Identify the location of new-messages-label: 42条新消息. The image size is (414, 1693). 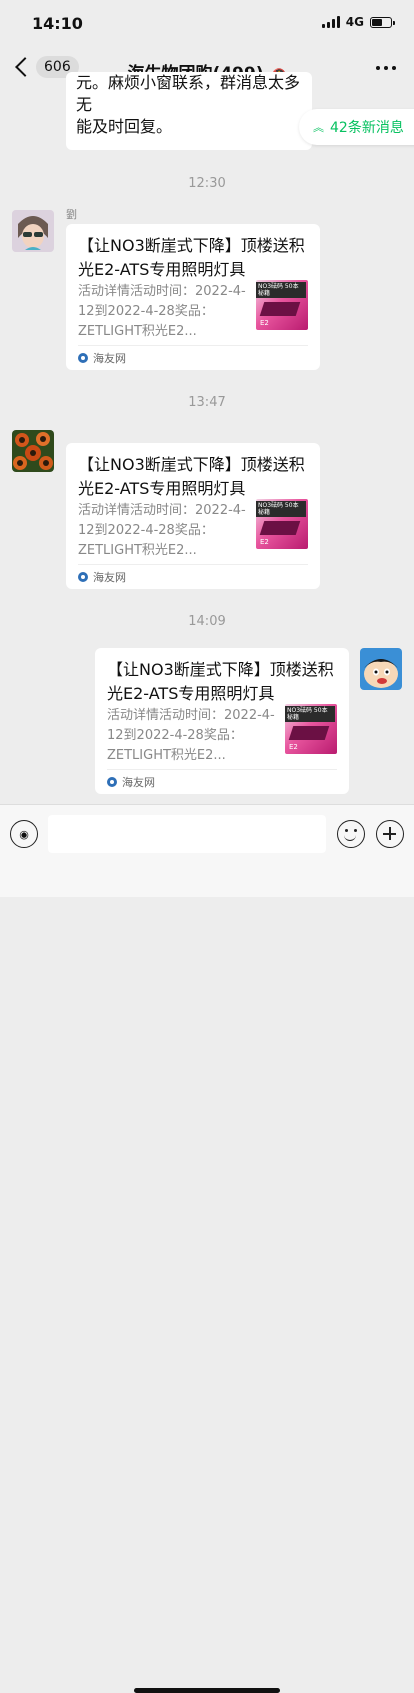
(367, 128).